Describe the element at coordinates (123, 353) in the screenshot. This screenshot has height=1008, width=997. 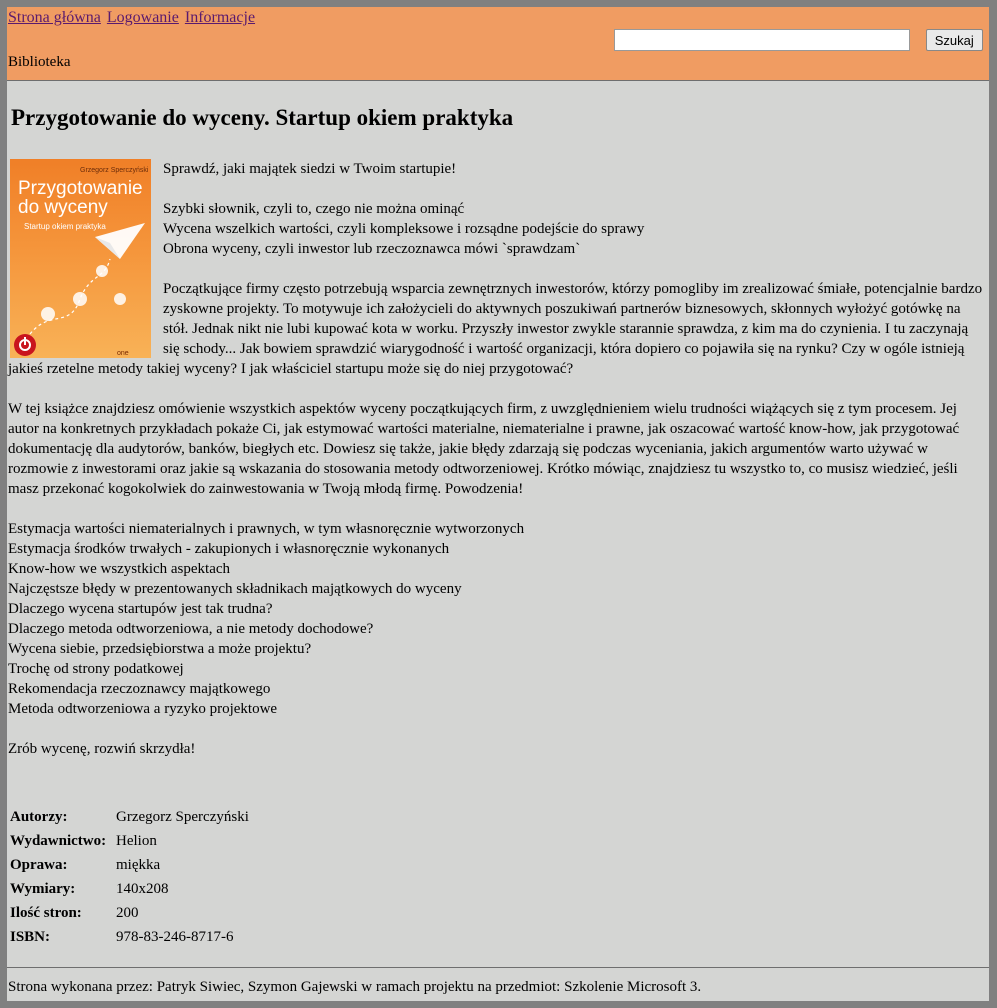
I see `publisher-logo: one` at that location.